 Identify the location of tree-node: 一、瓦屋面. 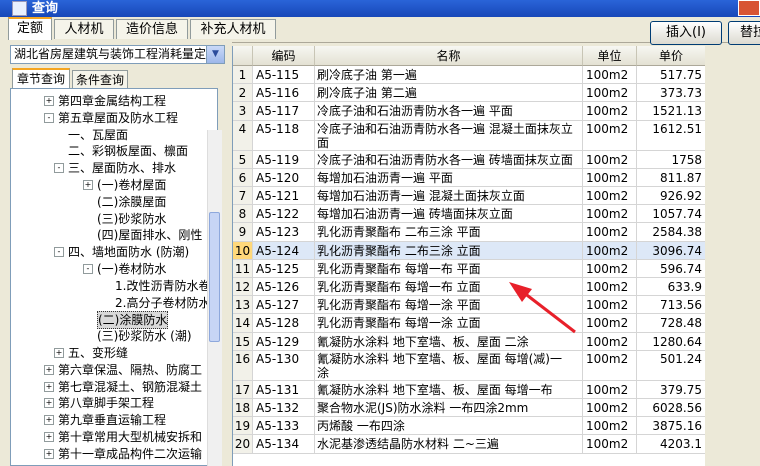
(98, 135).